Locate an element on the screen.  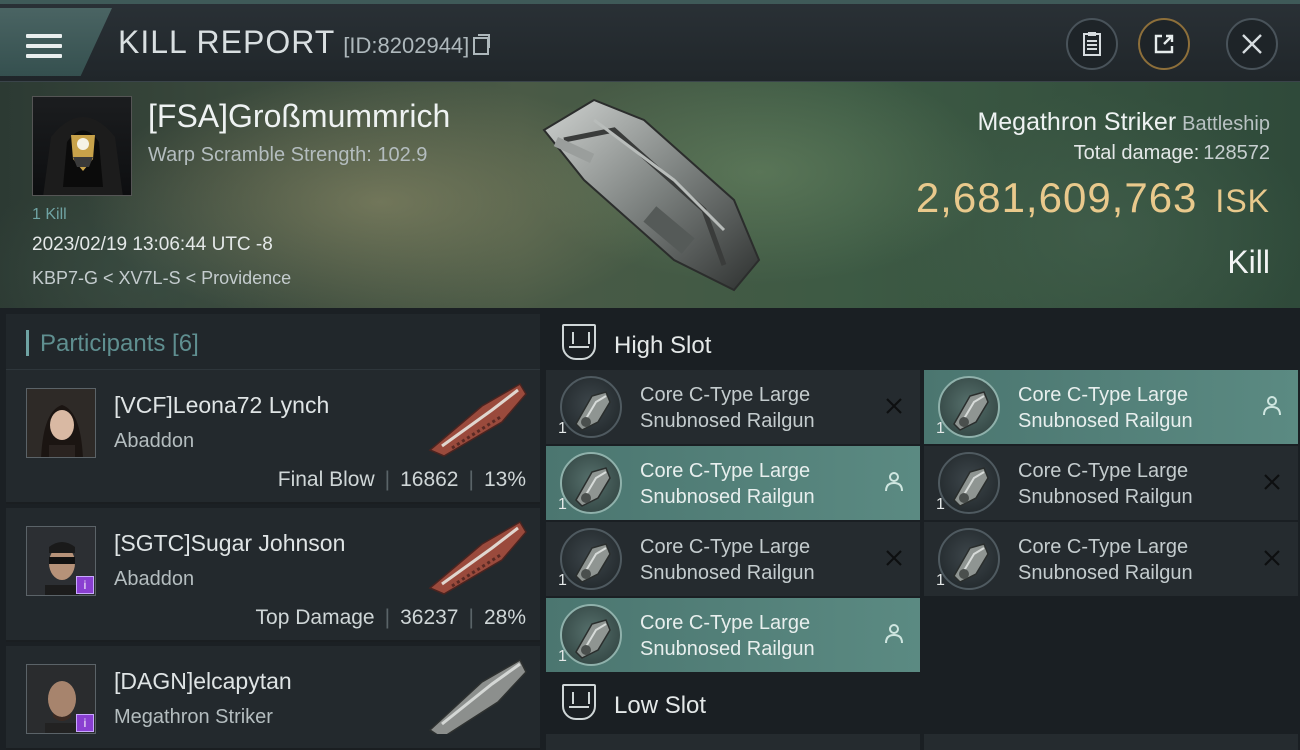
pilot-portrait is located at coordinates (61, 423).